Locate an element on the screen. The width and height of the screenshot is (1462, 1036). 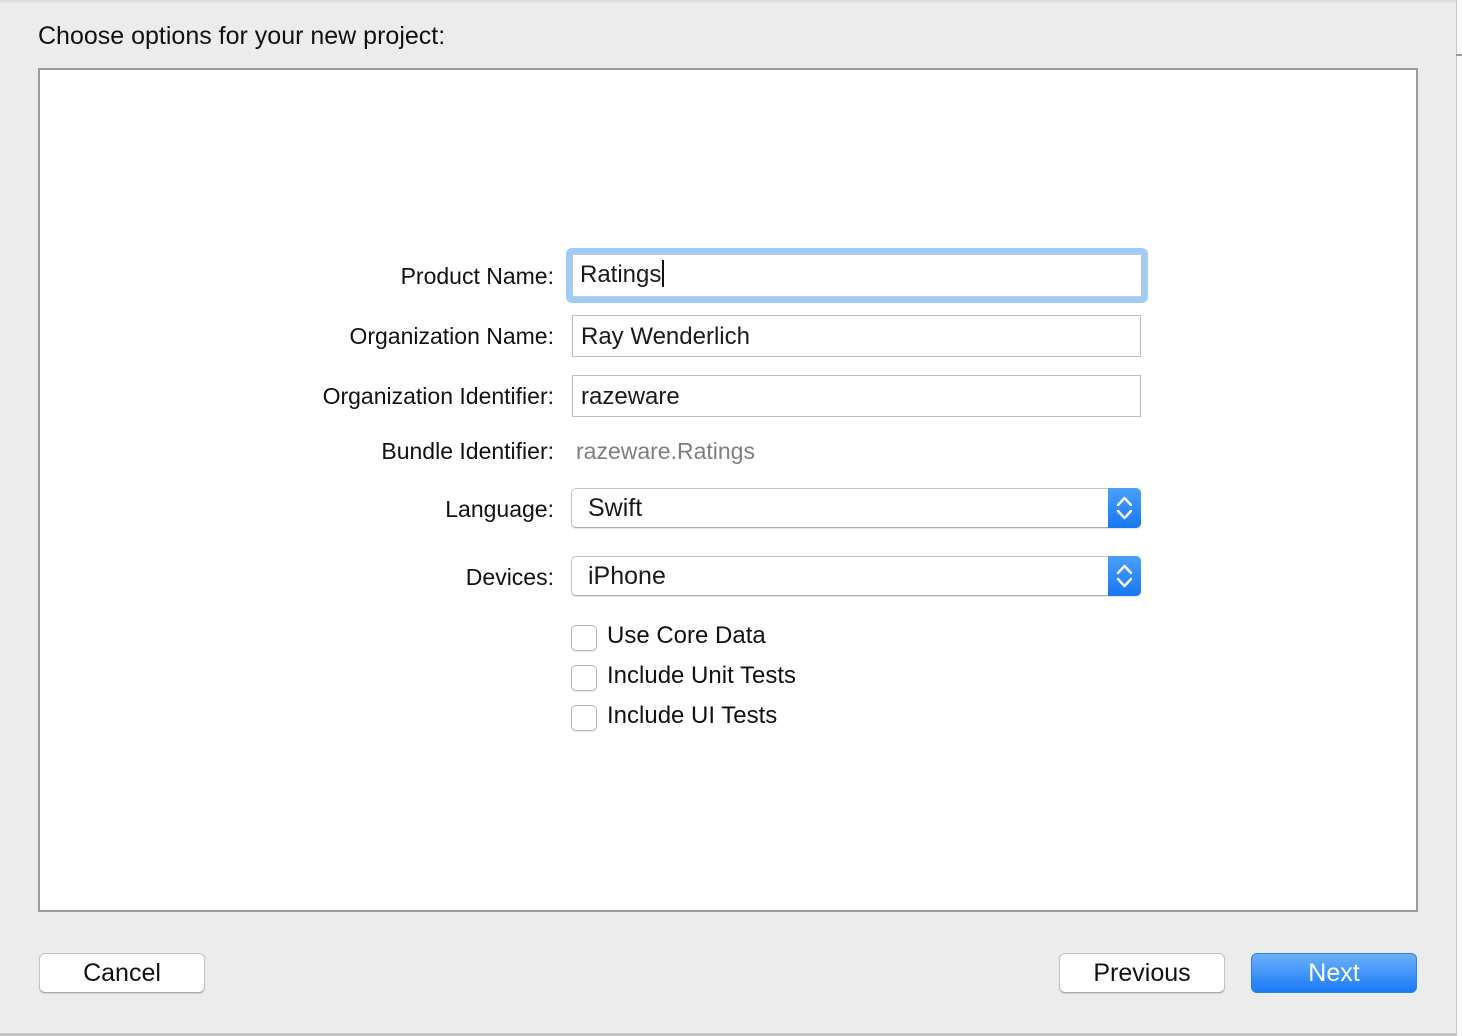
bundle-identifier-label: Bundle Identifier: is located at coordinates (467, 451).